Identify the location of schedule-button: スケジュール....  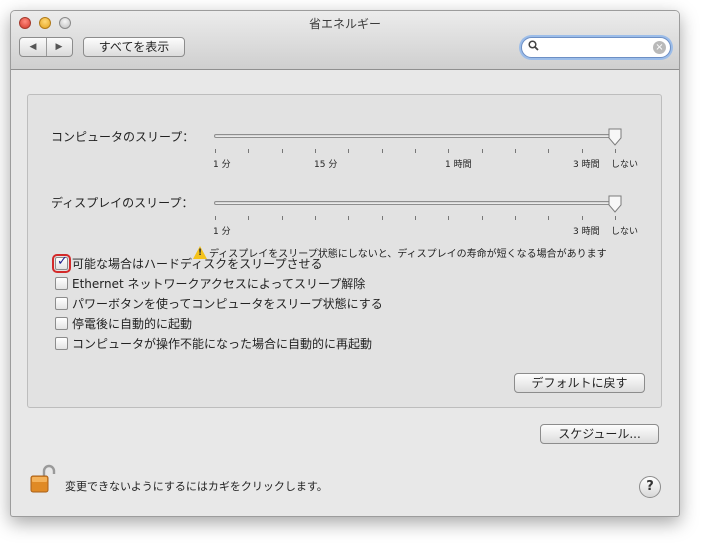
(599, 434).